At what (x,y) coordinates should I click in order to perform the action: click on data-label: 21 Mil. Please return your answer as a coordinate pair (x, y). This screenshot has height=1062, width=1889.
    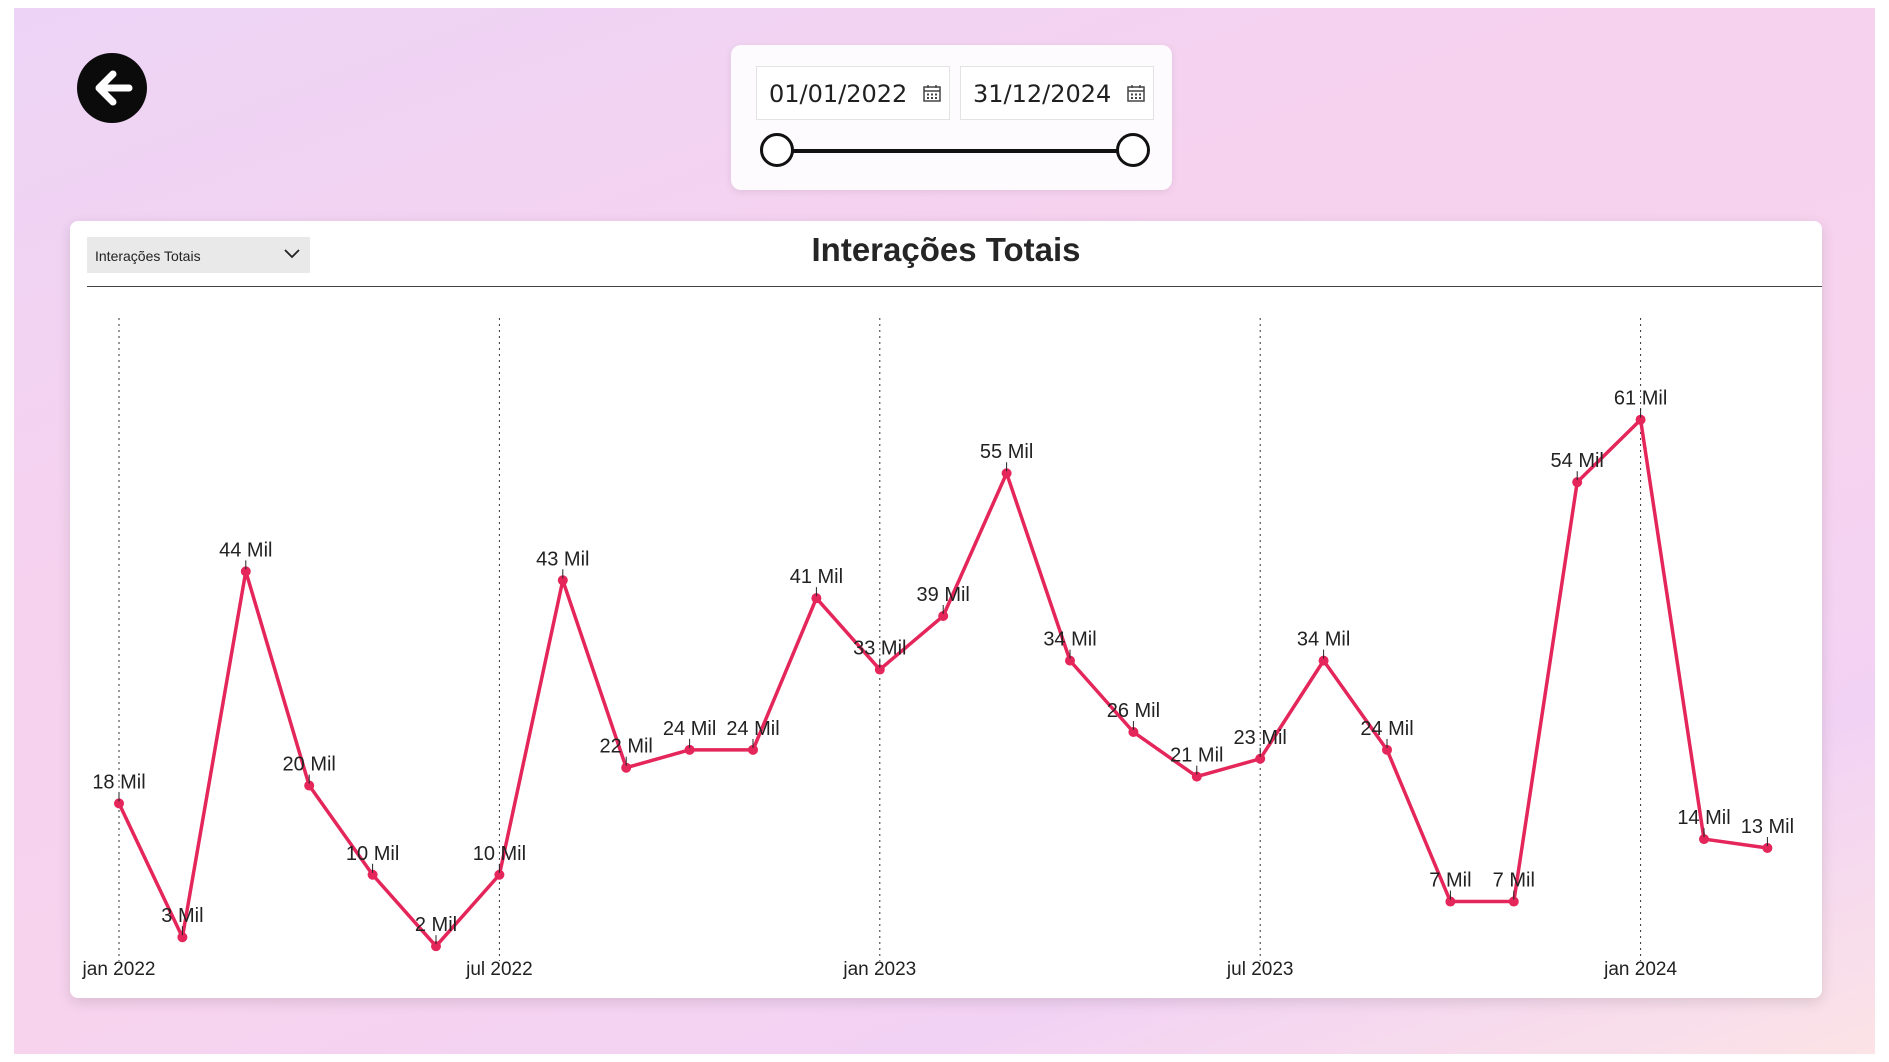
    Looking at the image, I should click on (1196, 756).